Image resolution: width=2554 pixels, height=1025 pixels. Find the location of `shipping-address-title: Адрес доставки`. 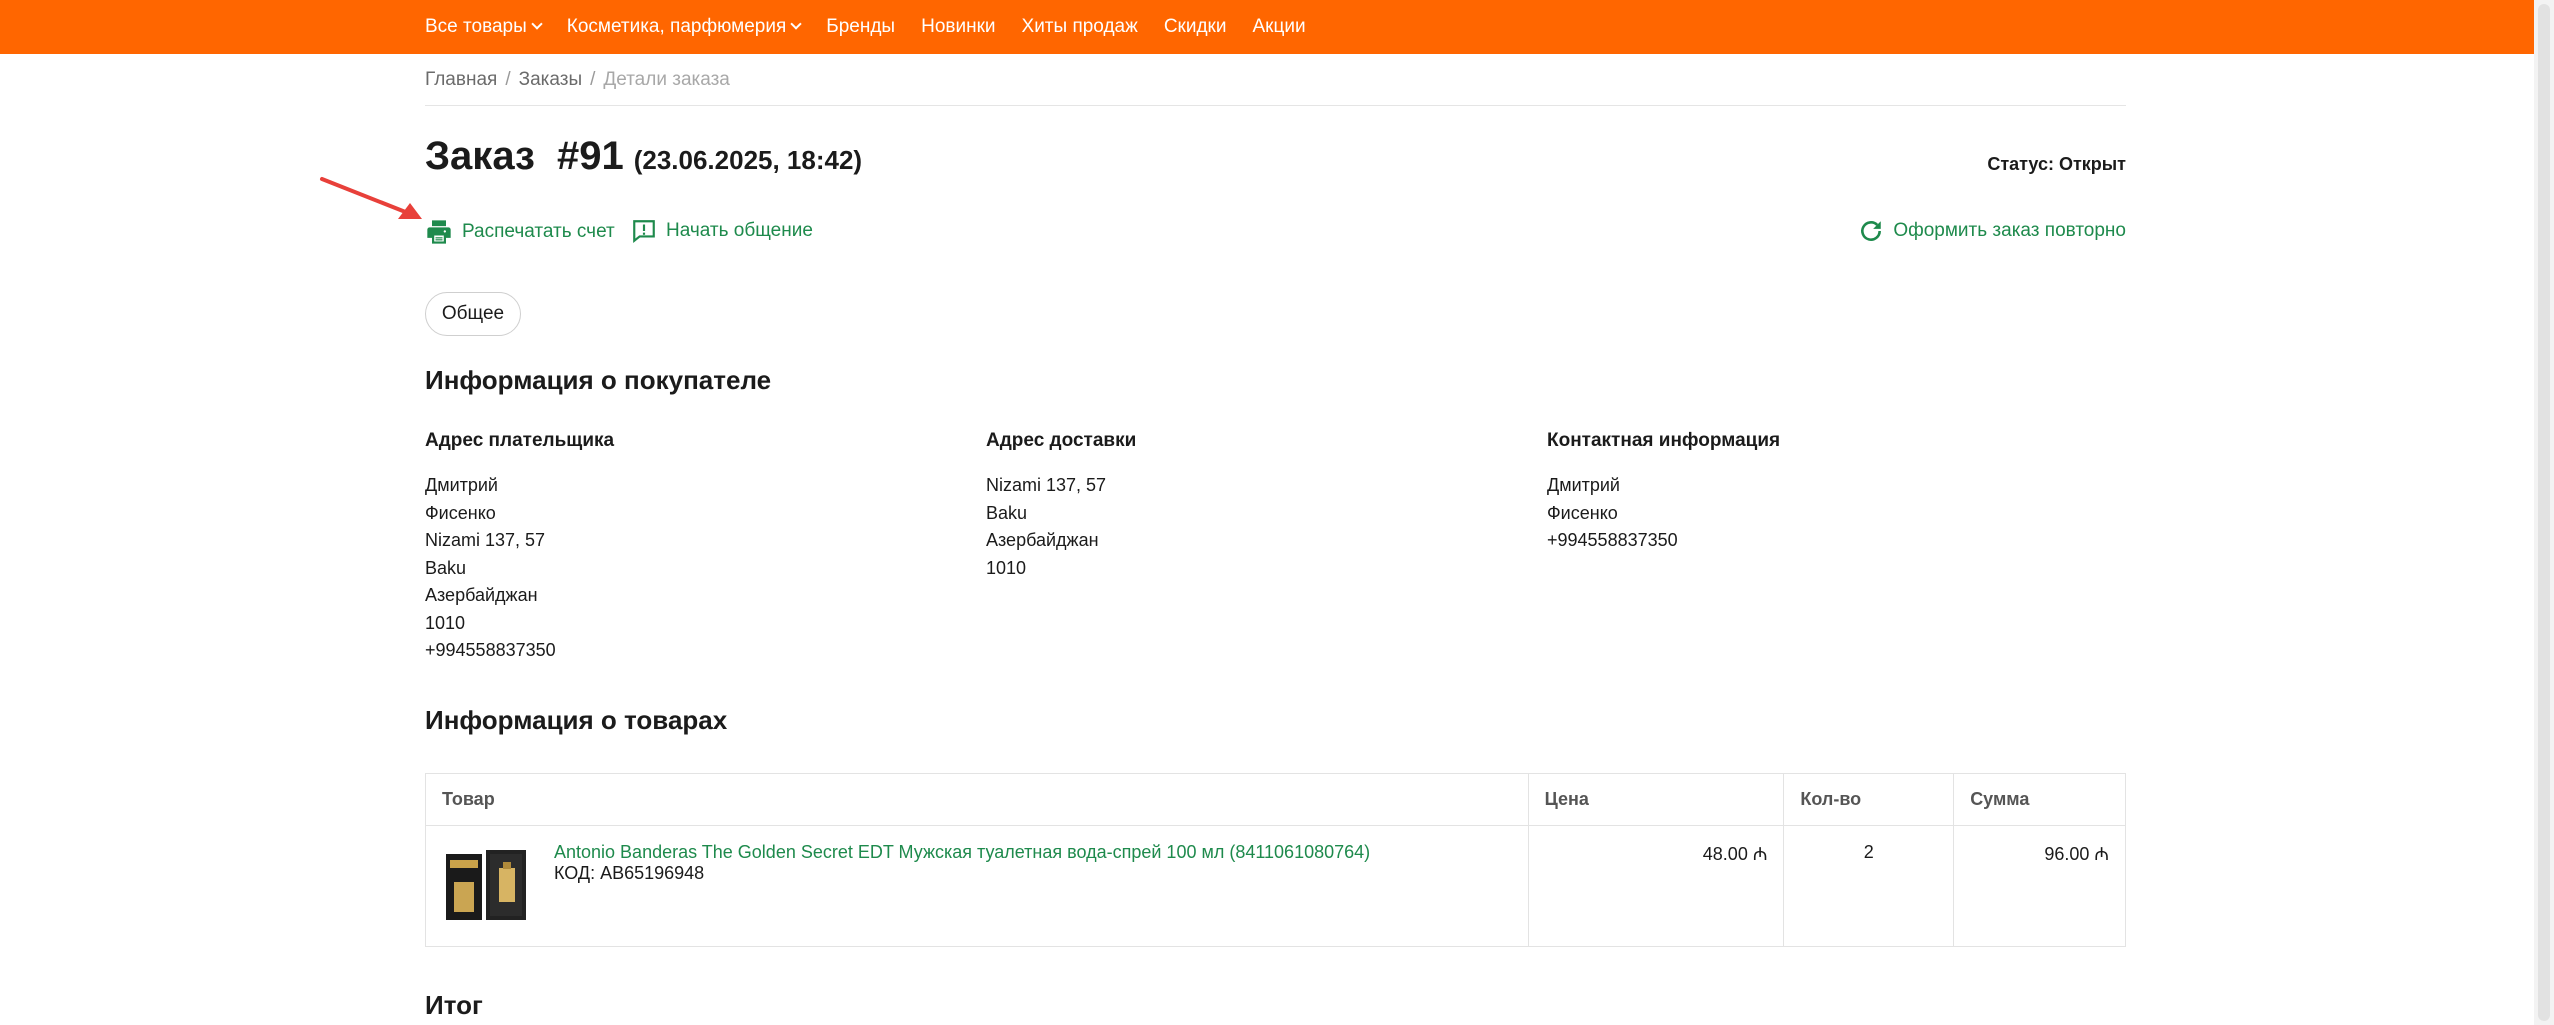

shipping-address-title: Адрес доставки is located at coordinates (1061, 440).